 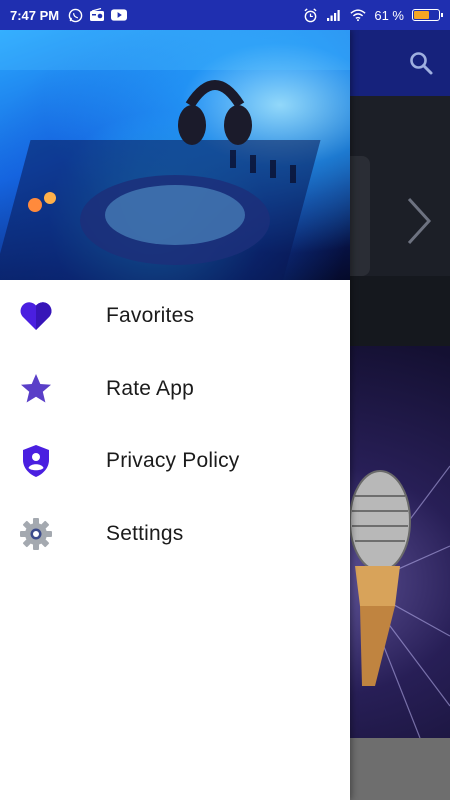 What do you see at coordinates (150, 316) in the screenshot?
I see `menu-label-favorites: Favorites` at bounding box center [150, 316].